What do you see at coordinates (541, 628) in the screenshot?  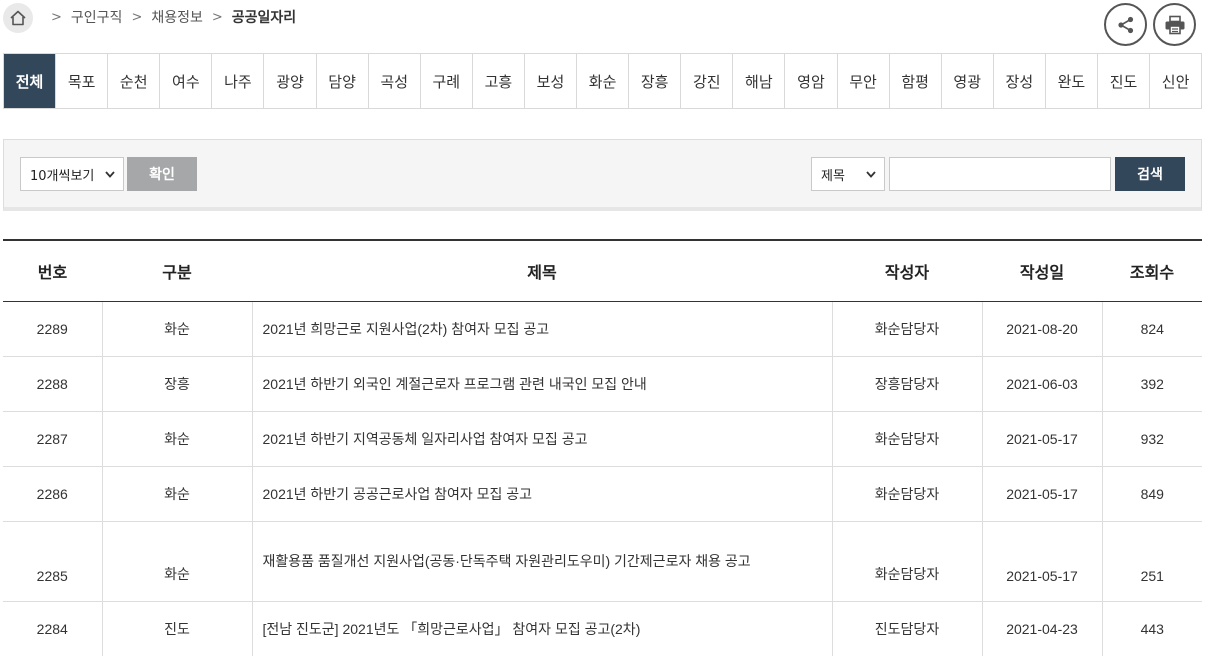 I see `cell-title: [전남 진도군] 2021년도 「희망근로사업」 참여자 모집 공고(2차)` at bounding box center [541, 628].